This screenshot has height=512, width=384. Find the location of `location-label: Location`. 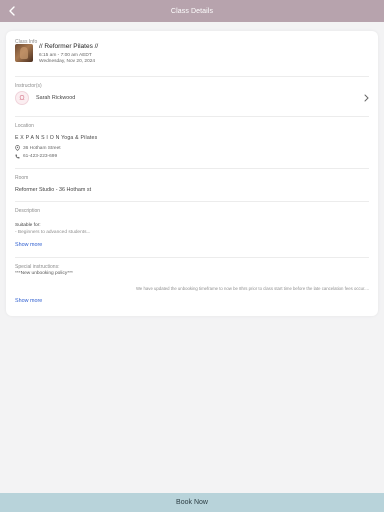

location-label: Location is located at coordinates (24, 126).